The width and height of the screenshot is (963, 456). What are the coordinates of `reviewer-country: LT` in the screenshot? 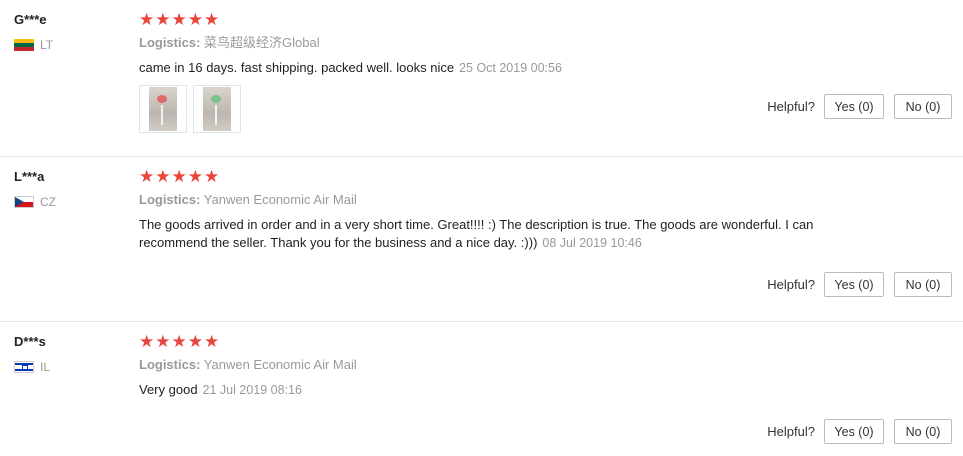 It's located at (74, 45).